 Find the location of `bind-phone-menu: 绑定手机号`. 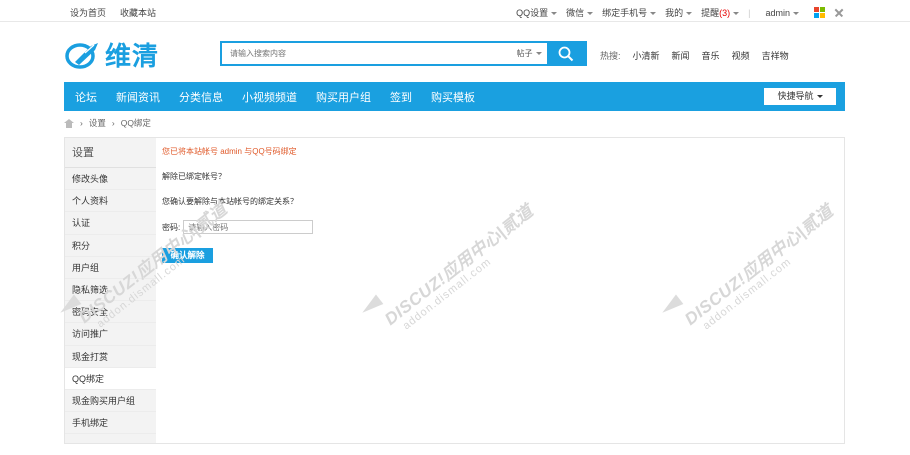

bind-phone-menu: 绑定手机号 is located at coordinates (629, 12).